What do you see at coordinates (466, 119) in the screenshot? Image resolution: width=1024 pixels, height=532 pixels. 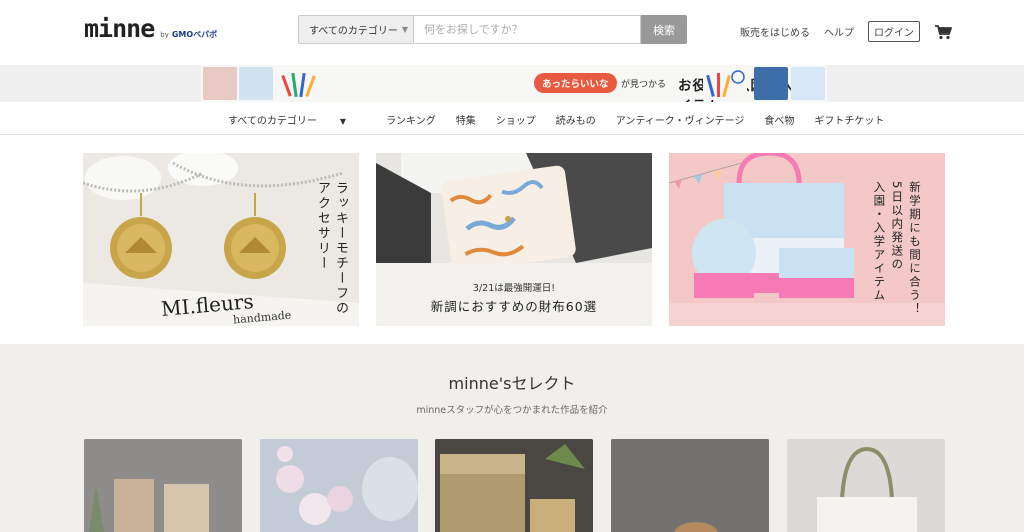 I see `nav-features: 特集` at bounding box center [466, 119].